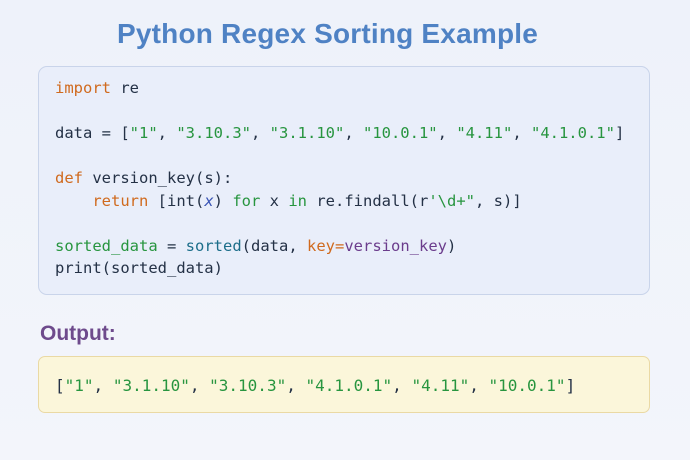  I want to click on output-text: ], so click(570, 385).